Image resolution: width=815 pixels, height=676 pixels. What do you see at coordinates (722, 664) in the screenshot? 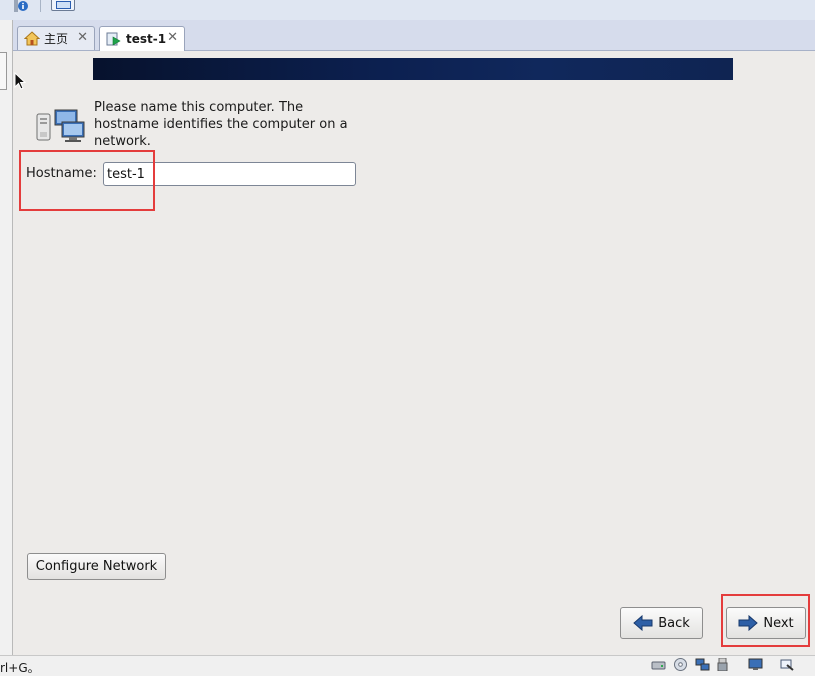
I see `usb-icon` at bounding box center [722, 664].